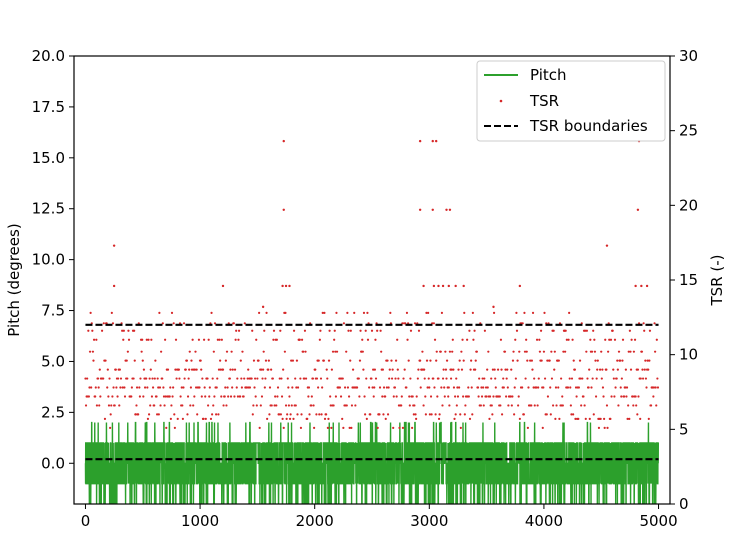  Describe the element at coordinates (53, 463) in the screenshot. I see `y-left-tick-label: 0.0` at that location.